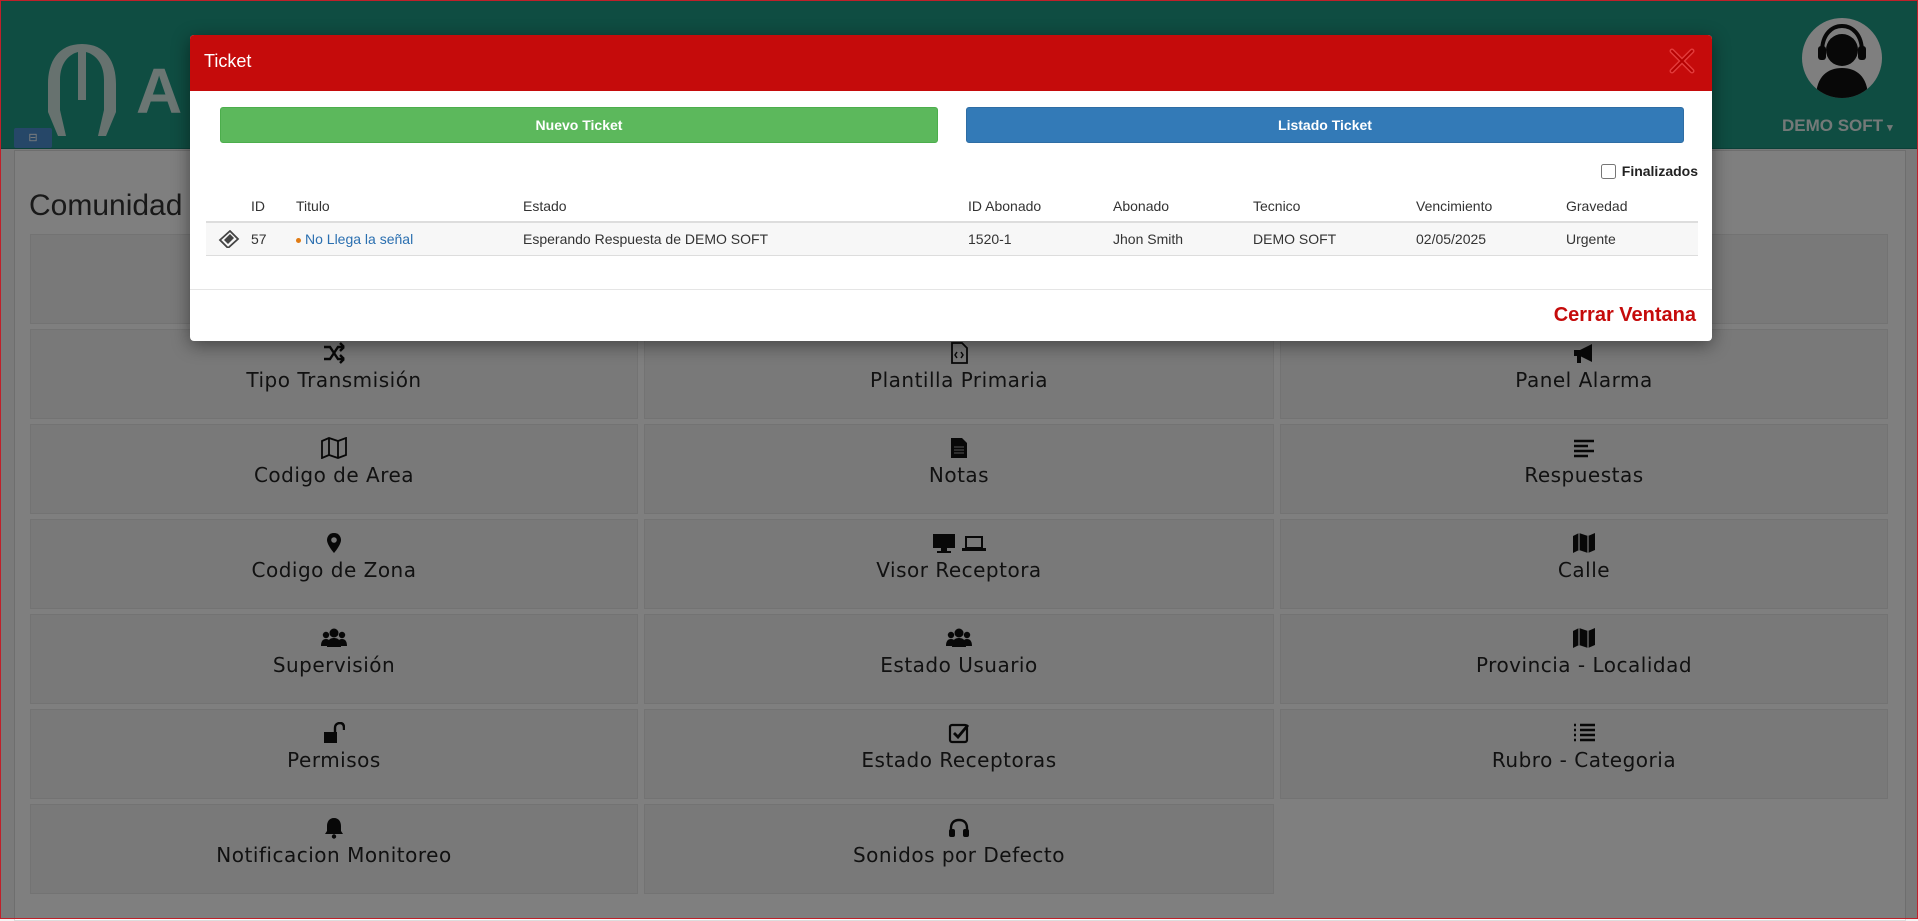 Image resolution: width=1918 pixels, height=921 pixels. I want to click on cell-id-abonado: 1520-1, so click(990, 239).